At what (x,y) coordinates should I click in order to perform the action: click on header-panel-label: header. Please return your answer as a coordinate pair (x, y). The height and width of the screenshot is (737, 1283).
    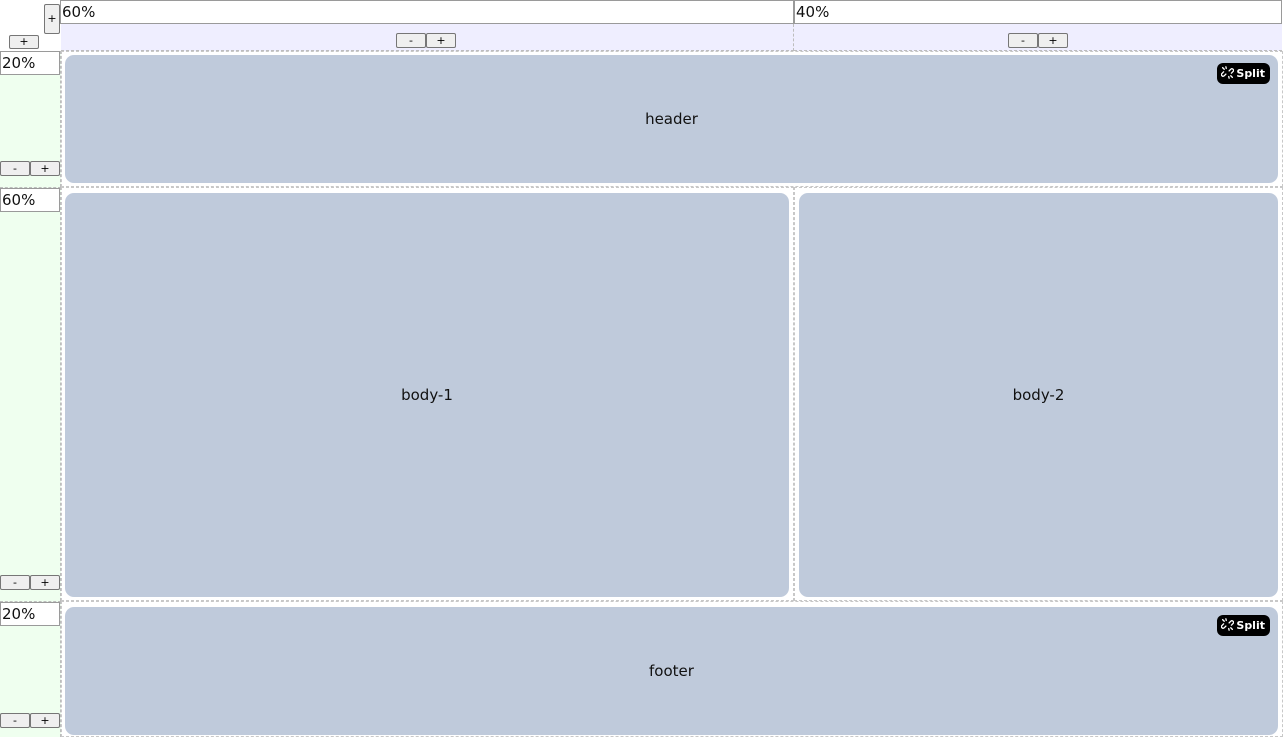
    Looking at the image, I should click on (671, 119).